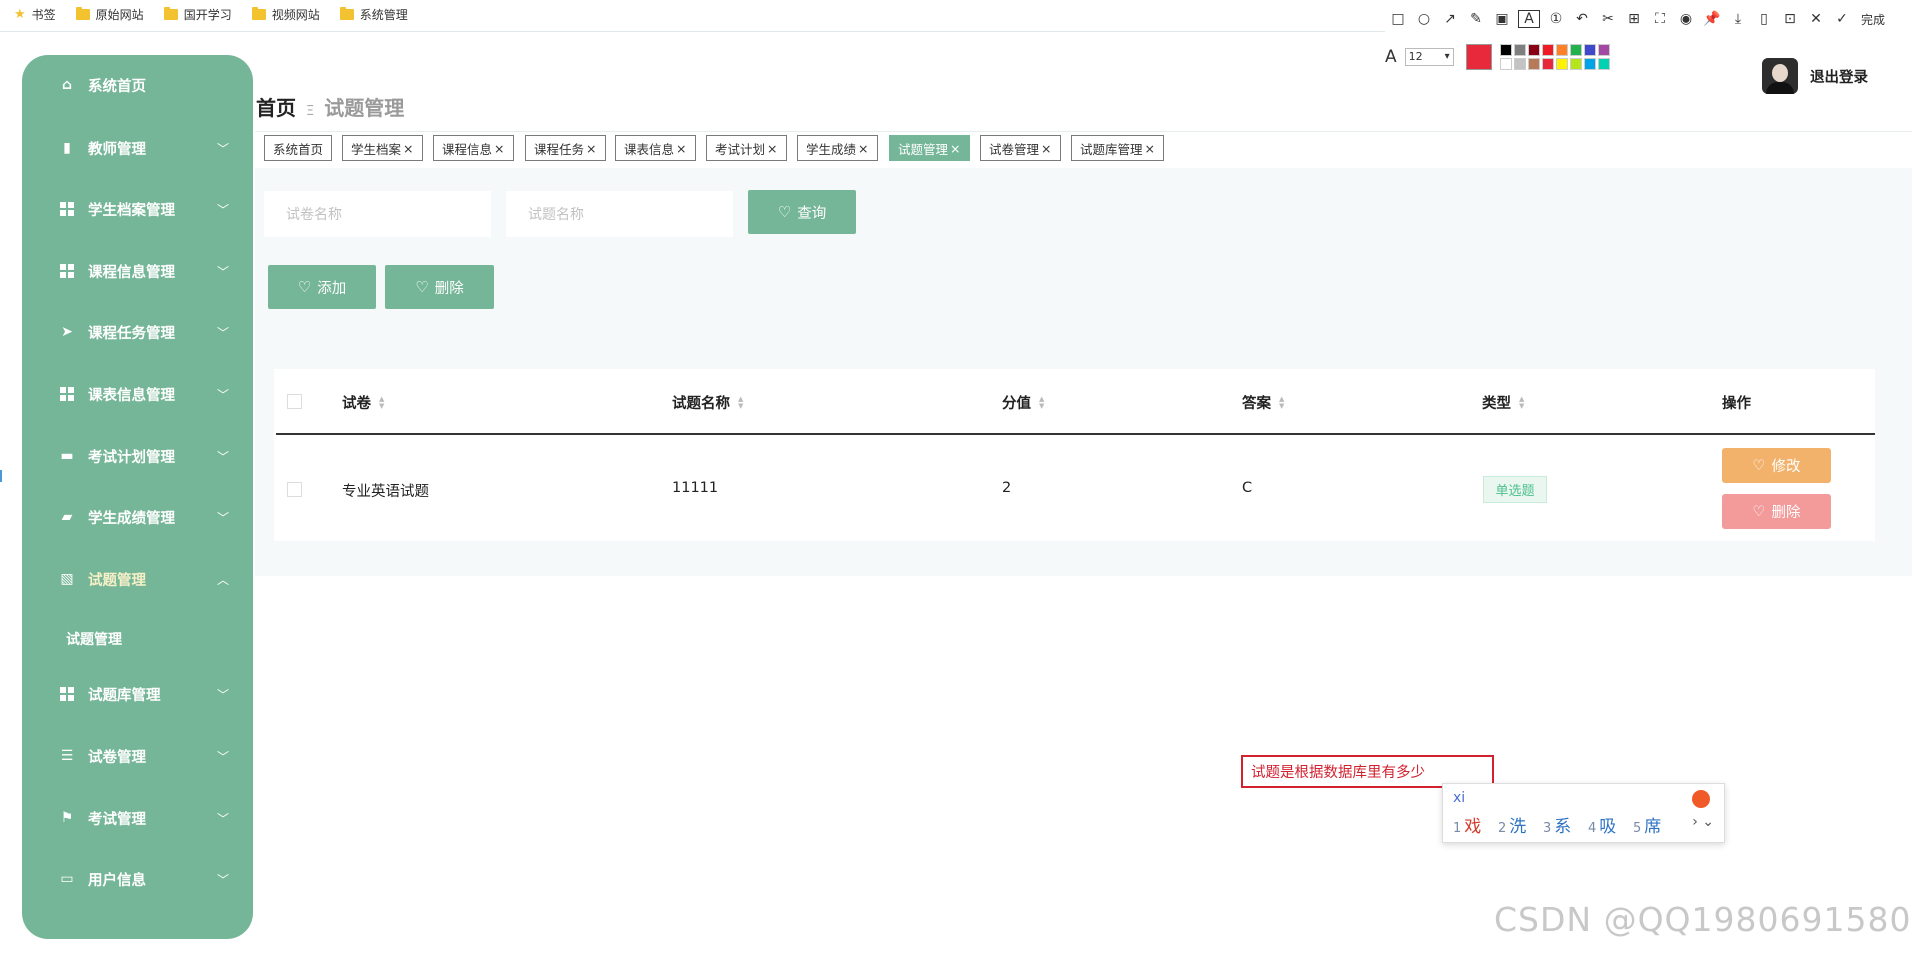 Image resolution: width=1912 pixels, height=956 pixels. I want to click on sidebar-item: ⚑ 考试管理 ﹀, so click(137, 818).